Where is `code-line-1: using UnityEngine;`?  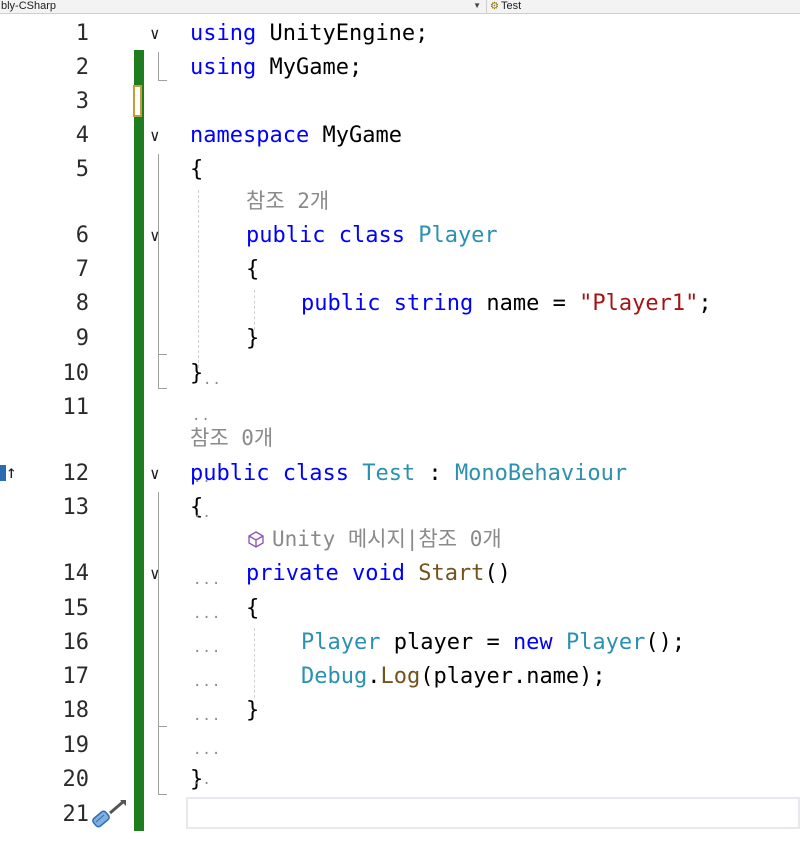 code-line-1: using UnityEngine; is located at coordinates (309, 34).